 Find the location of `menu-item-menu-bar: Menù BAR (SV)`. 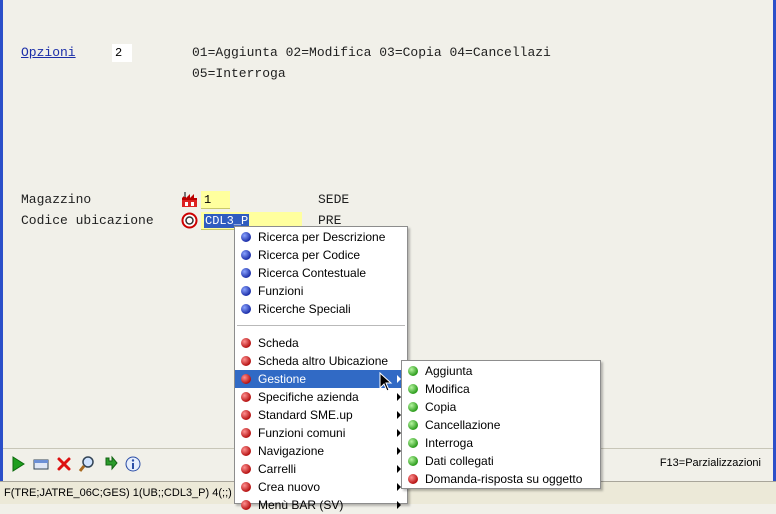

menu-item-menu-bar: Menù BAR (SV) is located at coordinates (321, 505).